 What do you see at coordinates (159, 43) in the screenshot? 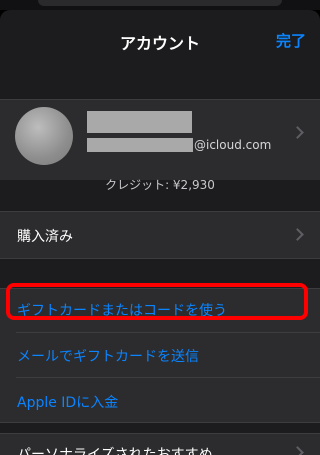
I see `page-title: アカウント` at bounding box center [159, 43].